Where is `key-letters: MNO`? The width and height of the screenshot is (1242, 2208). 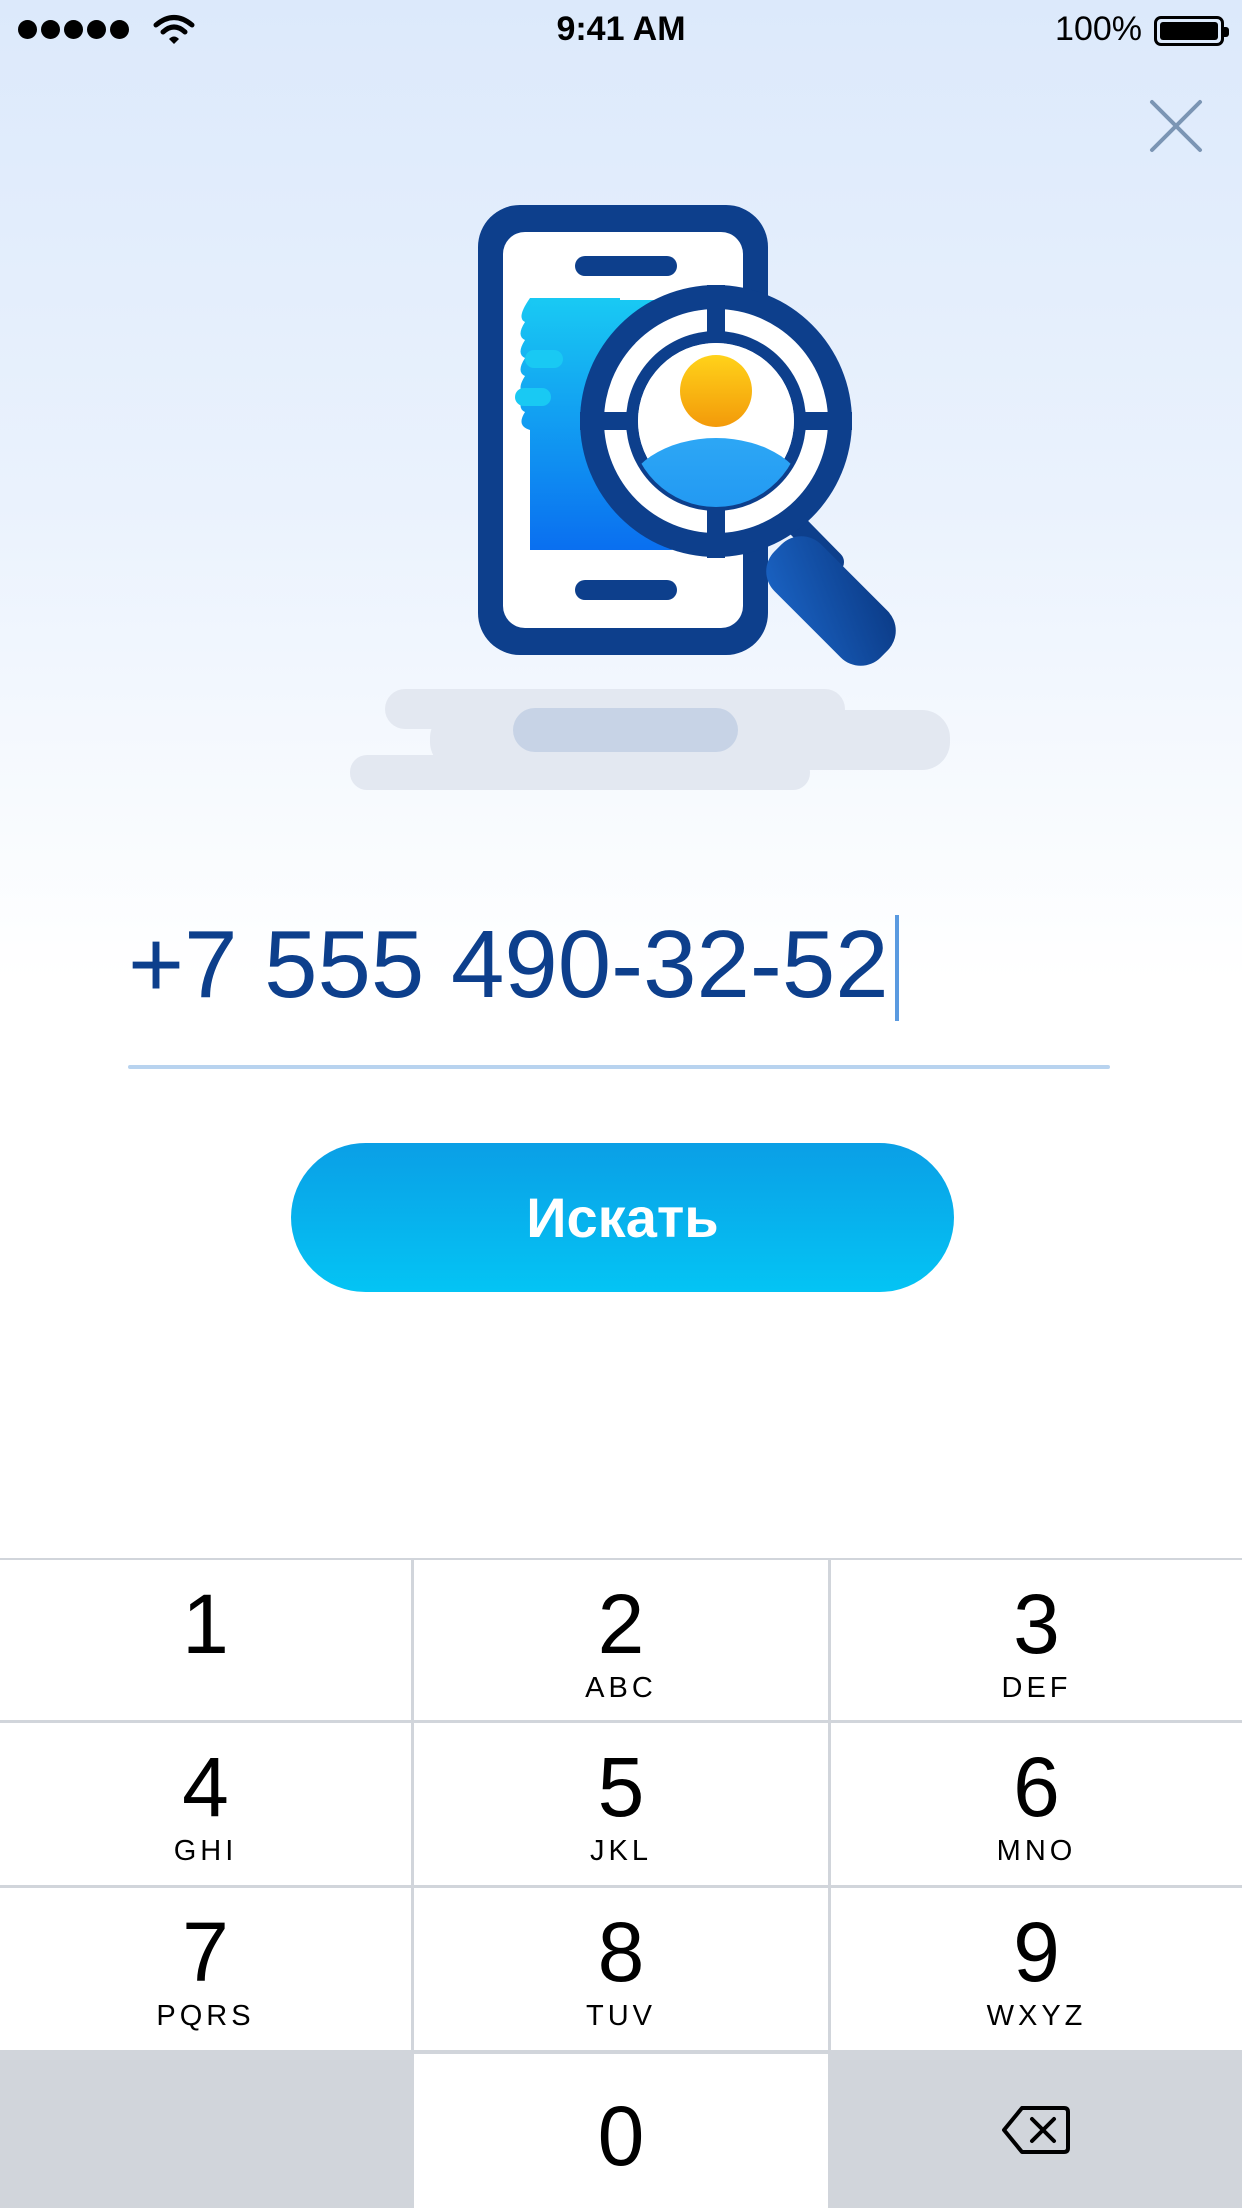
key-letters: MNO is located at coordinates (1036, 1851).